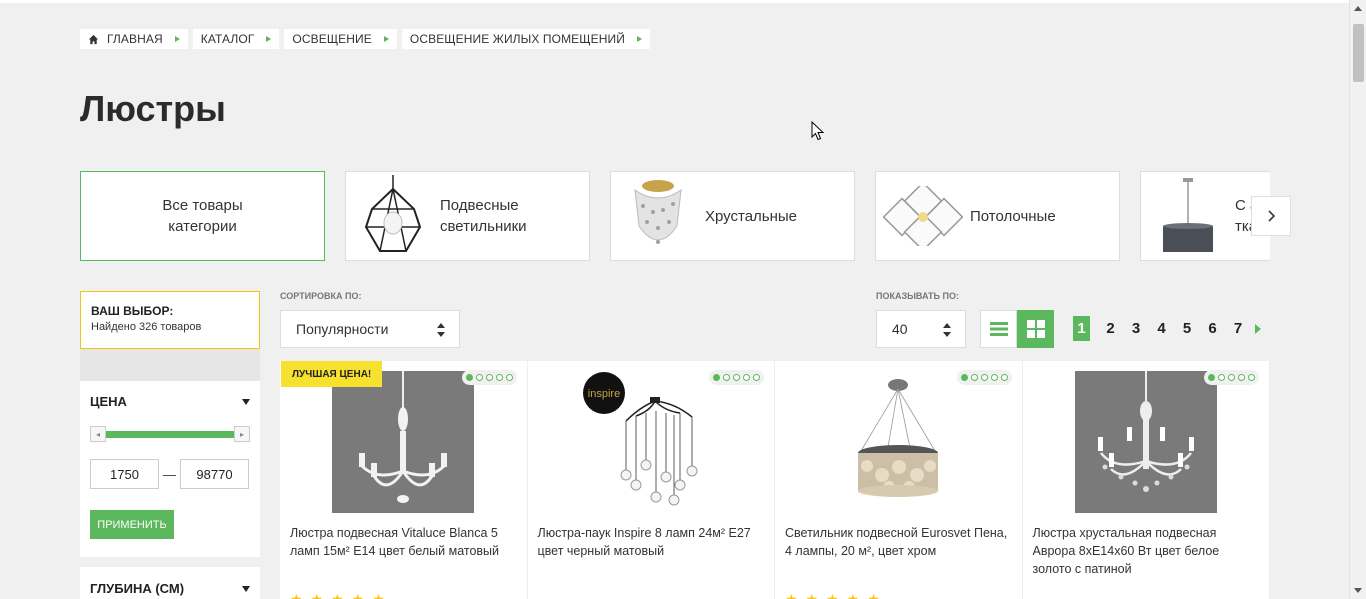 The image size is (1366, 599). I want to click on pagination: 1 2 3 4 5 6 7, so click(1167, 328).